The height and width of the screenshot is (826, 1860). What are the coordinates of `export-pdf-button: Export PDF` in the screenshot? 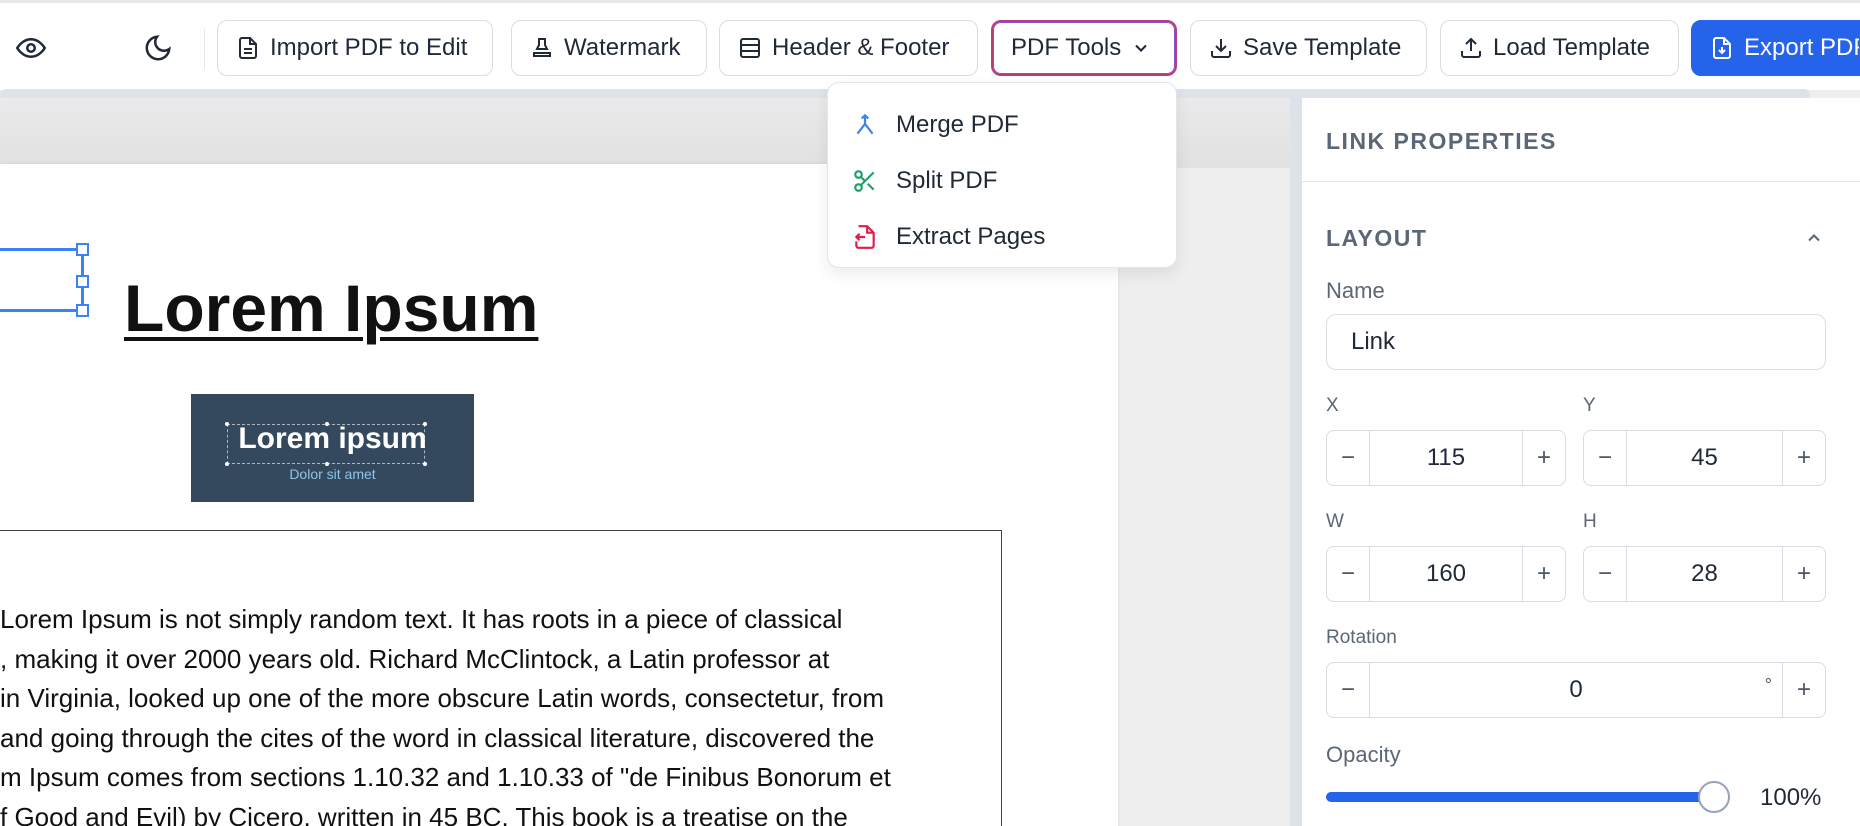 It's located at (1775, 48).